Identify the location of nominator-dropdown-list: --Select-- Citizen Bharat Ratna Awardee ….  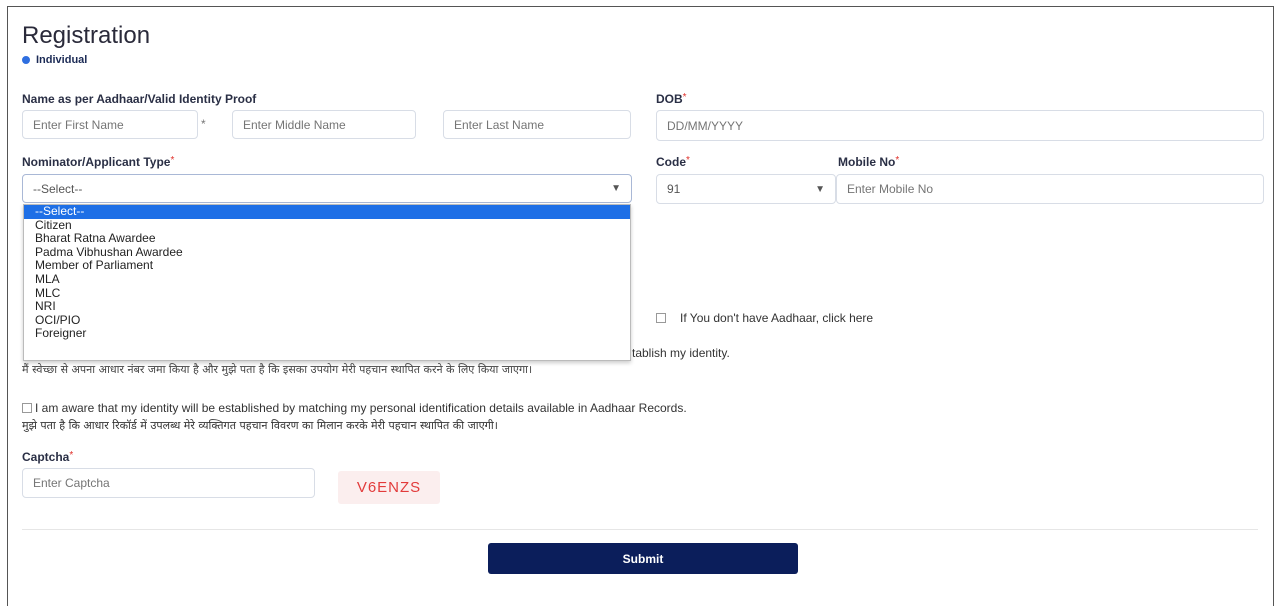
(327, 282).